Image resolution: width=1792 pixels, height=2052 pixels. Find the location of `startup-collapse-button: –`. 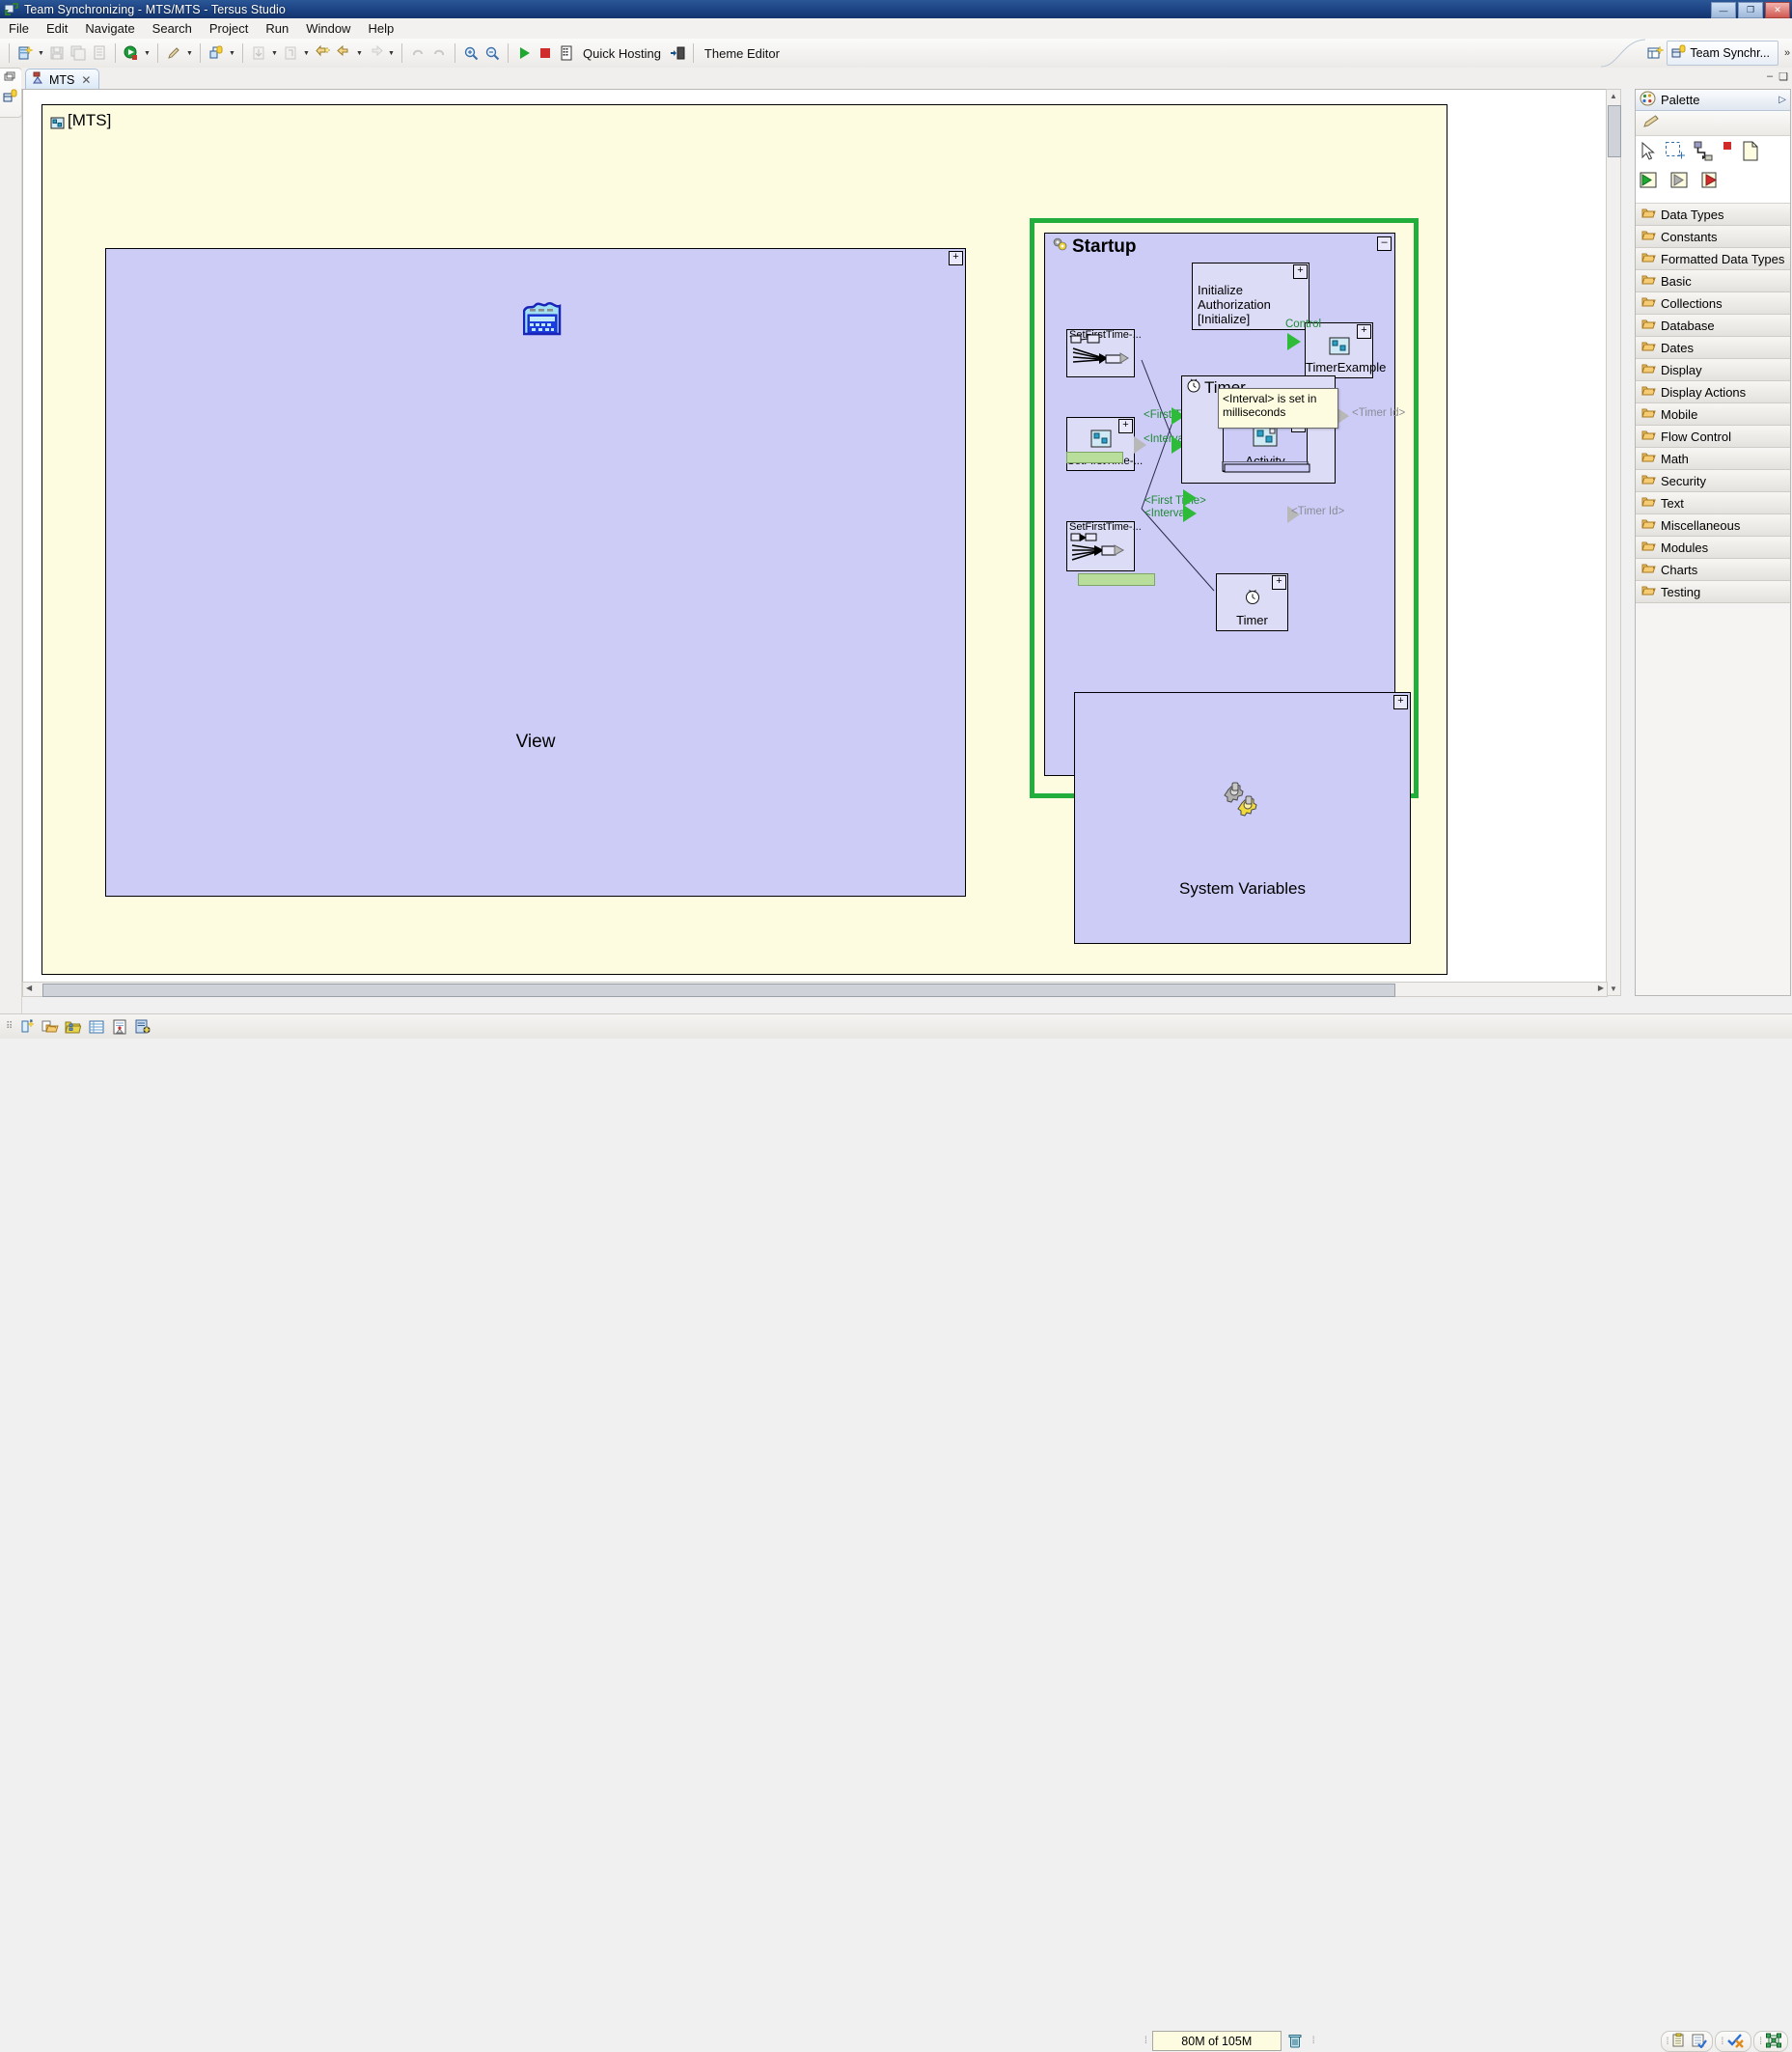

startup-collapse-button: – is located at coordinates (1384, 243).